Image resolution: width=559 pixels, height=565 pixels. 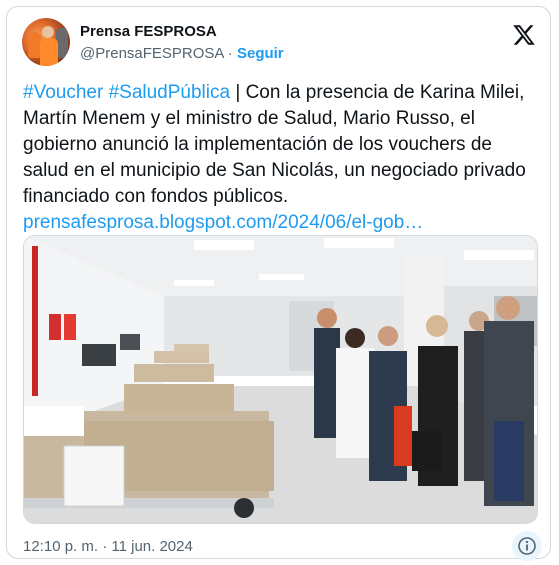 What do you see at coordinates (260, 53) in the screenshot?
I see `follow-button: Seguir` at bounding box center [260, 53].